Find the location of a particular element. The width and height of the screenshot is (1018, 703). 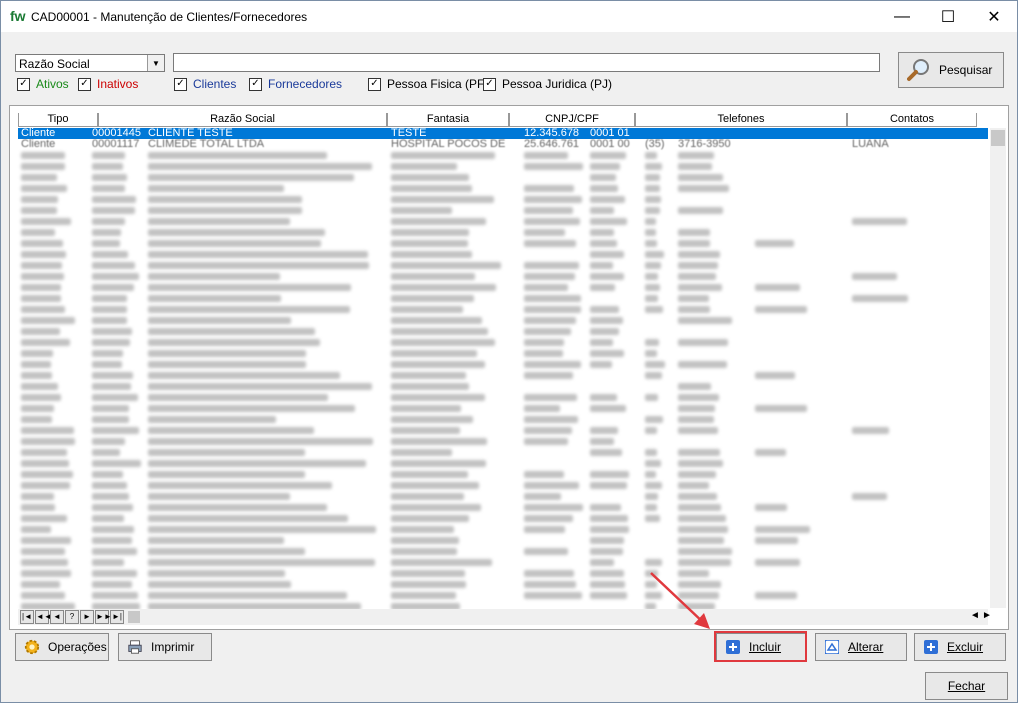

horizontal-scroll-thumb is located at coordinates (134, 617).